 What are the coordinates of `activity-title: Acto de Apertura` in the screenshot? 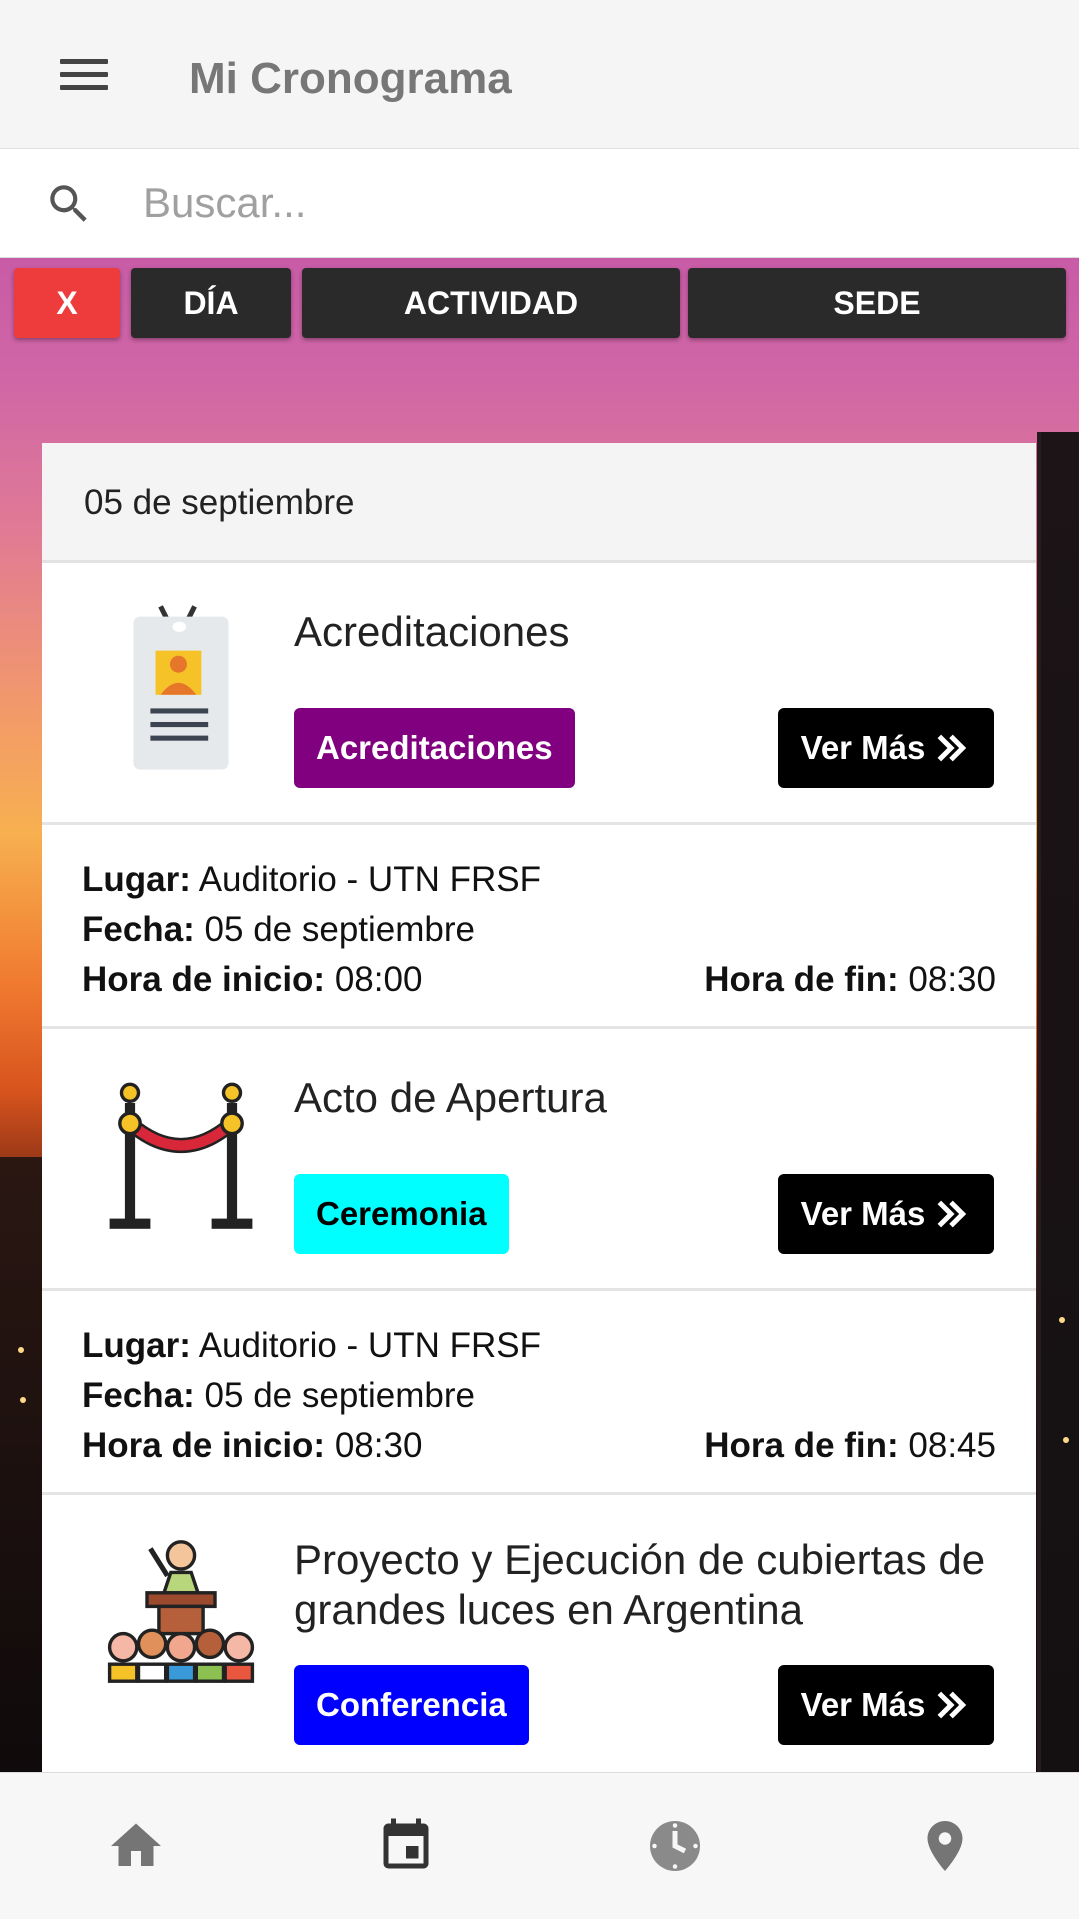 It's located at (450, 1097).